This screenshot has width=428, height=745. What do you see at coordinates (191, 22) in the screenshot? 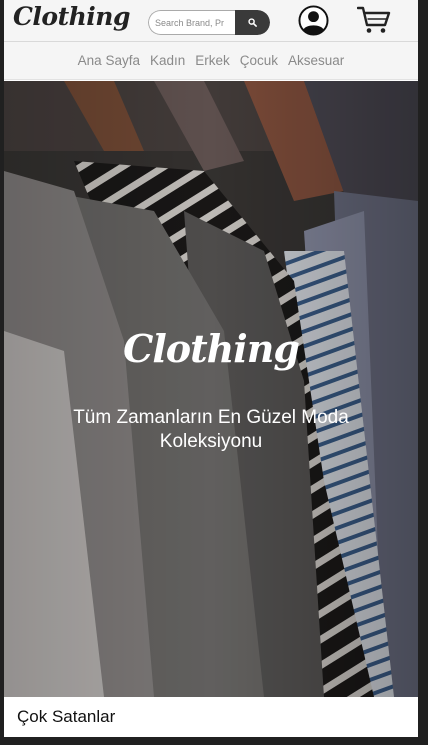
I see `search-input` at bounding box center [191, 22].